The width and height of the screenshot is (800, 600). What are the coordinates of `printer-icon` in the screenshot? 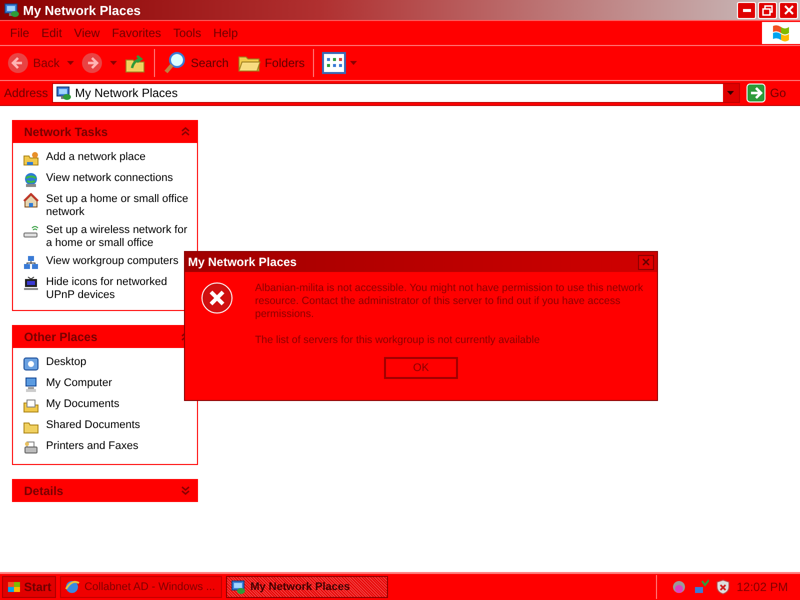 It's located at (31, 448).